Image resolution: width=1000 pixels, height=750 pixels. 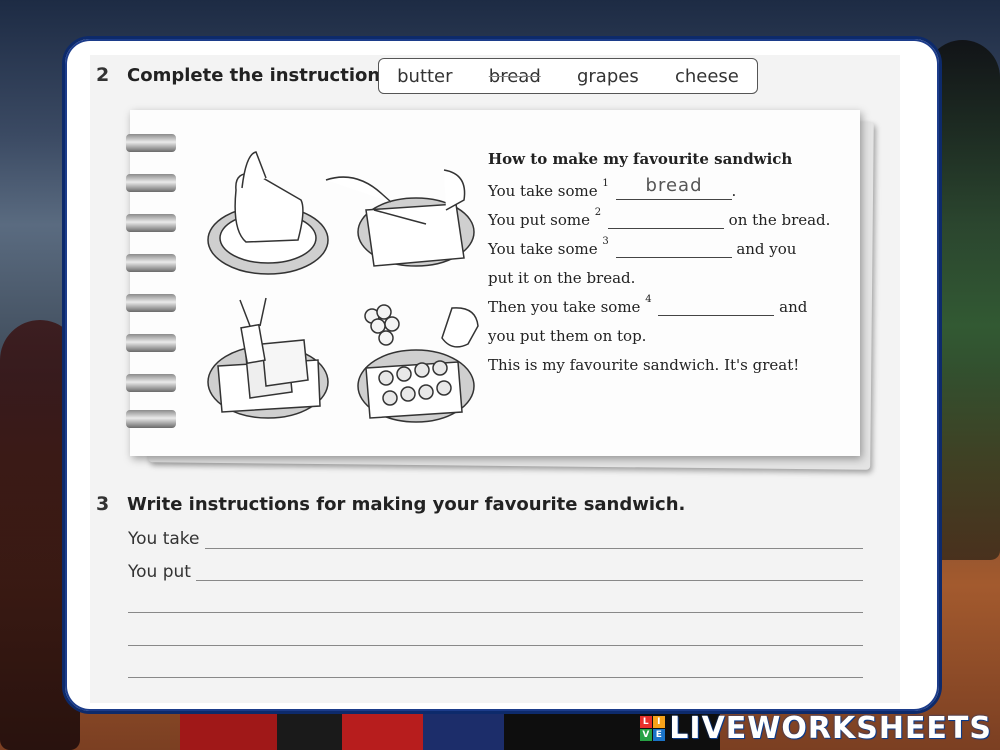 What do you see at coordinates (653, 728) in the screenshot?
I see `live-badge-icon: L I V E` at bounding box center [653, 728].